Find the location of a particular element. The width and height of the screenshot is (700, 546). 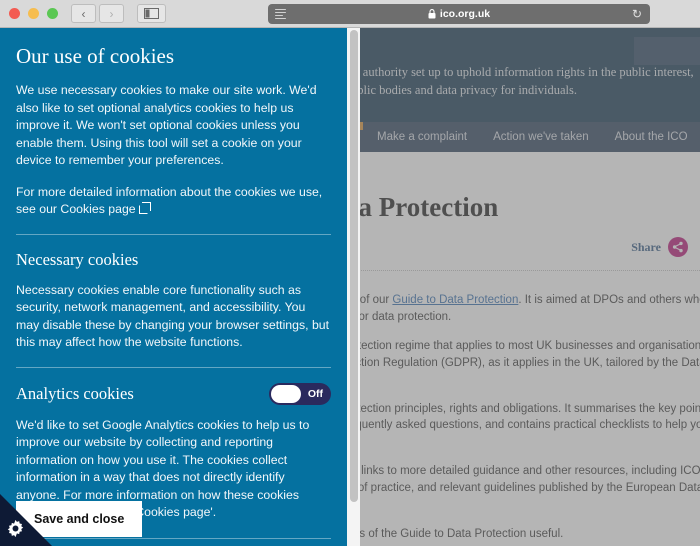

gear-icon is located at coordinates (15, 531).